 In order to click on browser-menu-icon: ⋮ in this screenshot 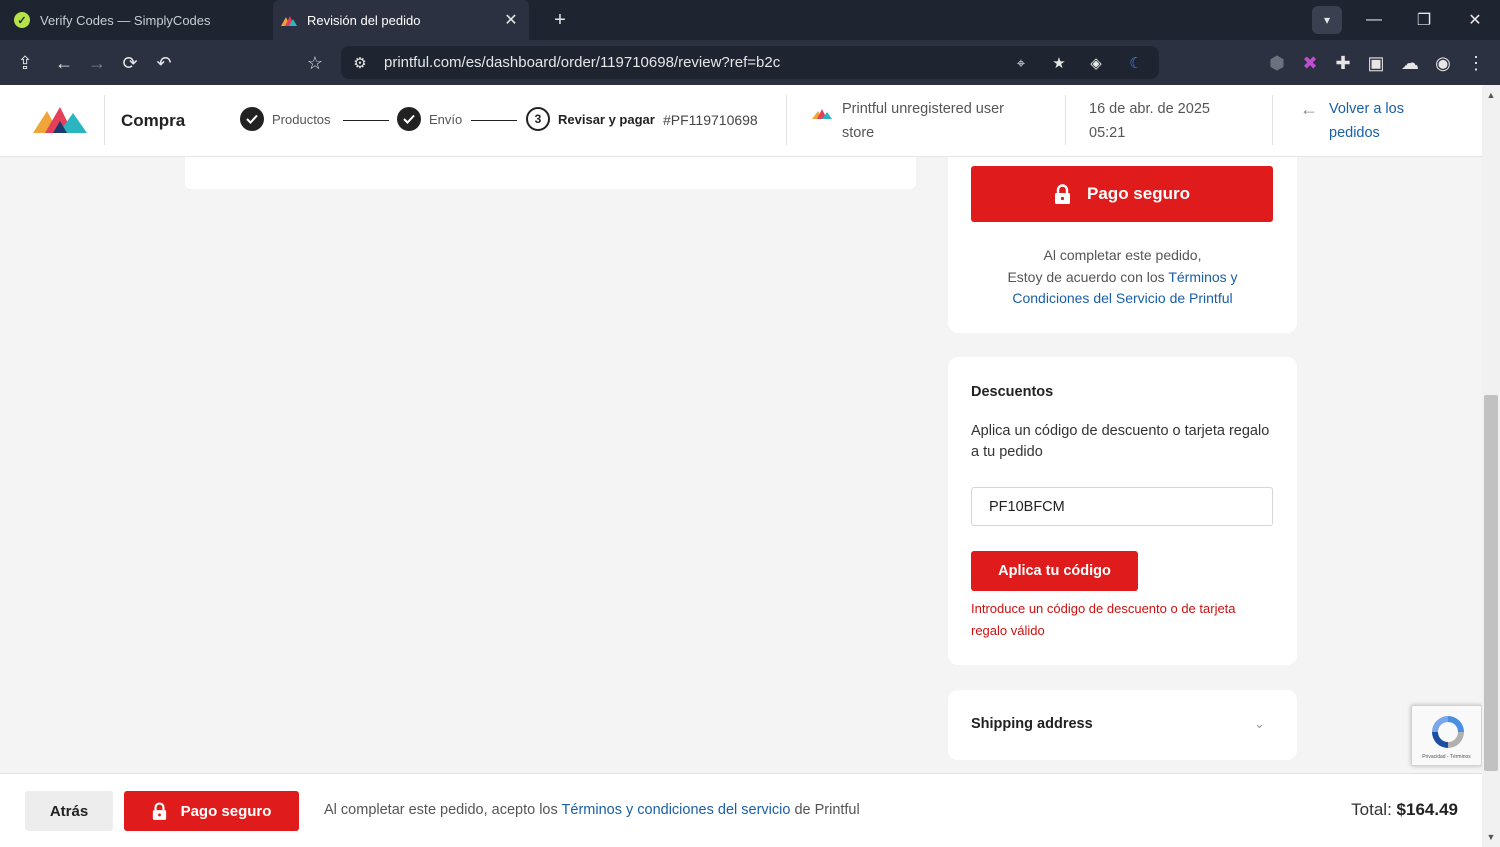, I will do `click(1476, 63)`.